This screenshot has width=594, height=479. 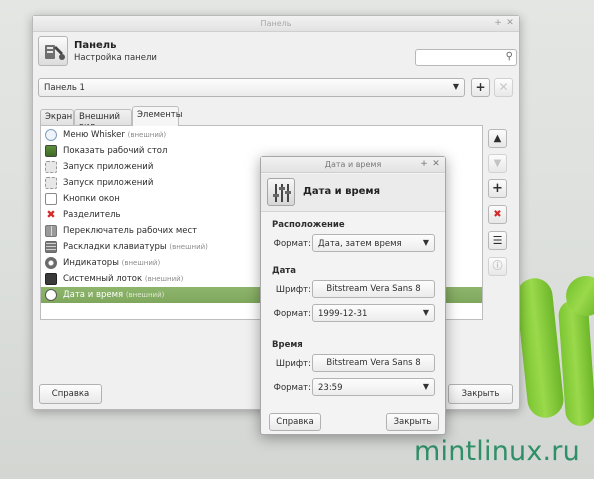 I want to click on add-panel-button: +, so click(x=480, y=87).